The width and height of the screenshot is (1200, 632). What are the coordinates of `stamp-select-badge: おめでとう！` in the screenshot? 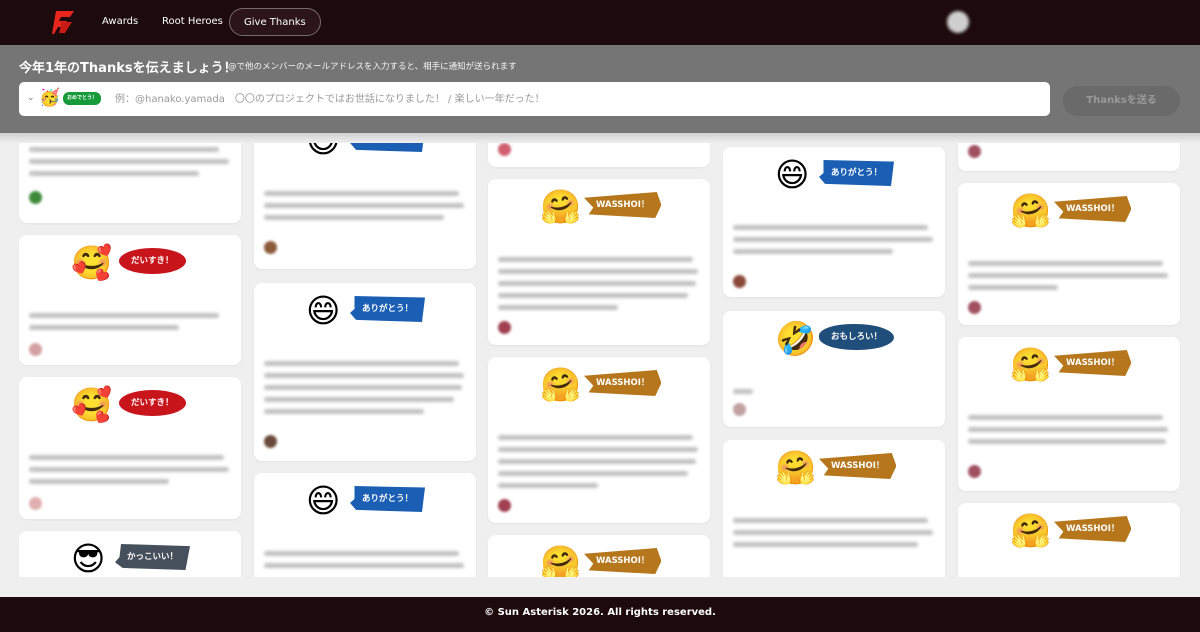 It's located at (82, 98).